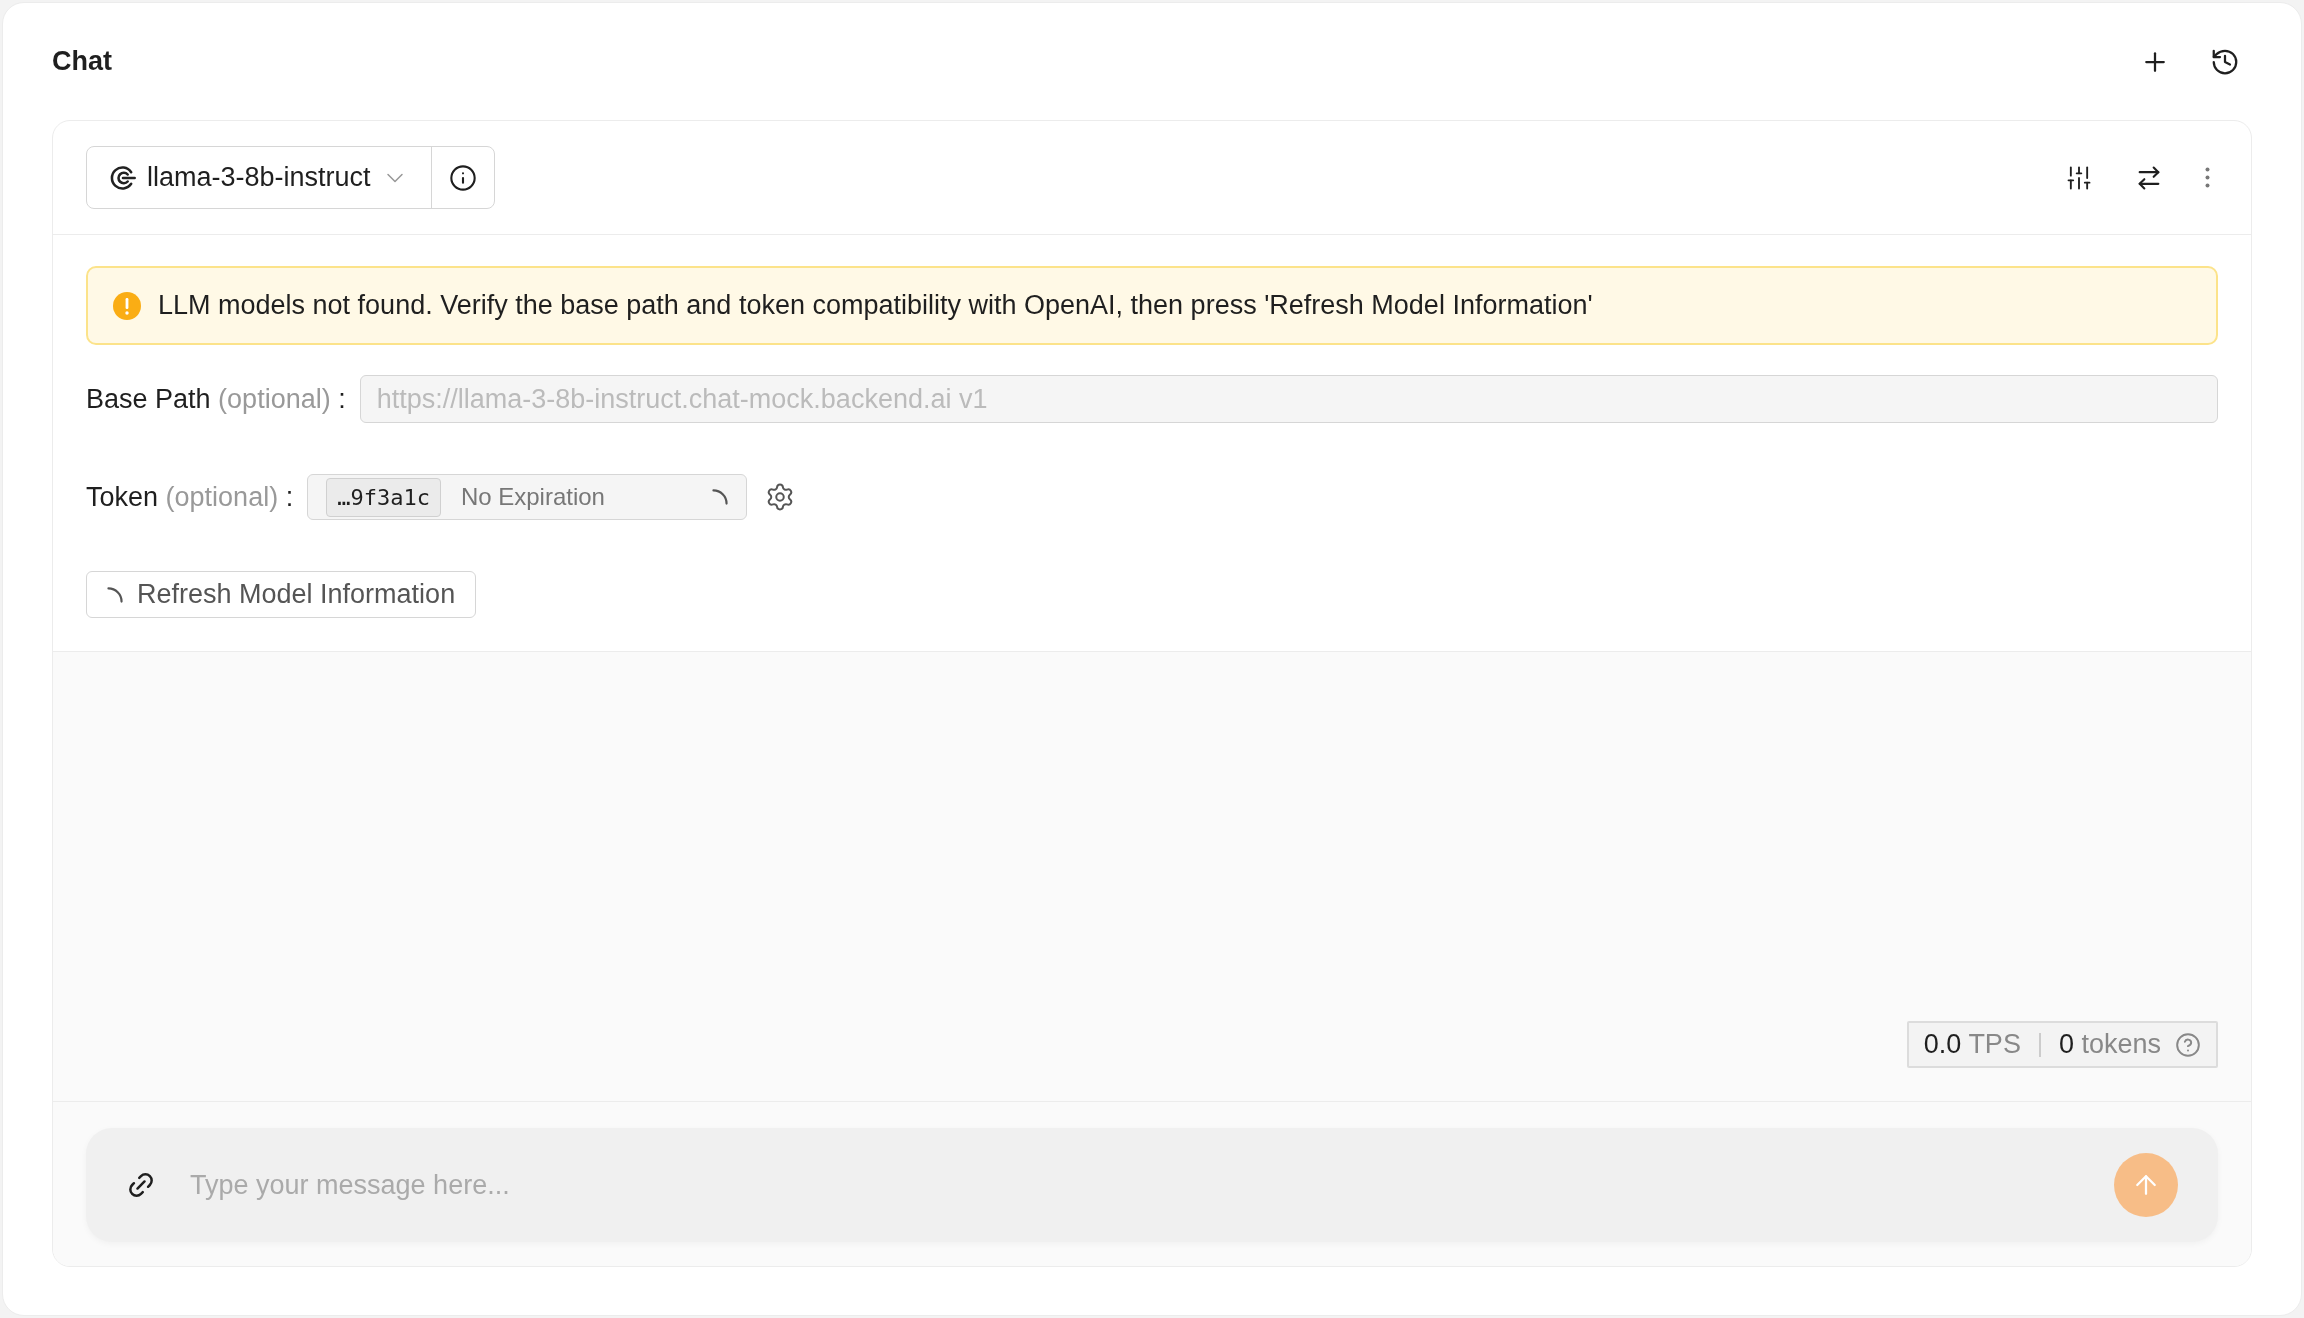 This screenshot has height=1318, width=2304. Describe the element at coordinates (82, 62) in the screenshot. I see `panel-title: Chat` at that location.